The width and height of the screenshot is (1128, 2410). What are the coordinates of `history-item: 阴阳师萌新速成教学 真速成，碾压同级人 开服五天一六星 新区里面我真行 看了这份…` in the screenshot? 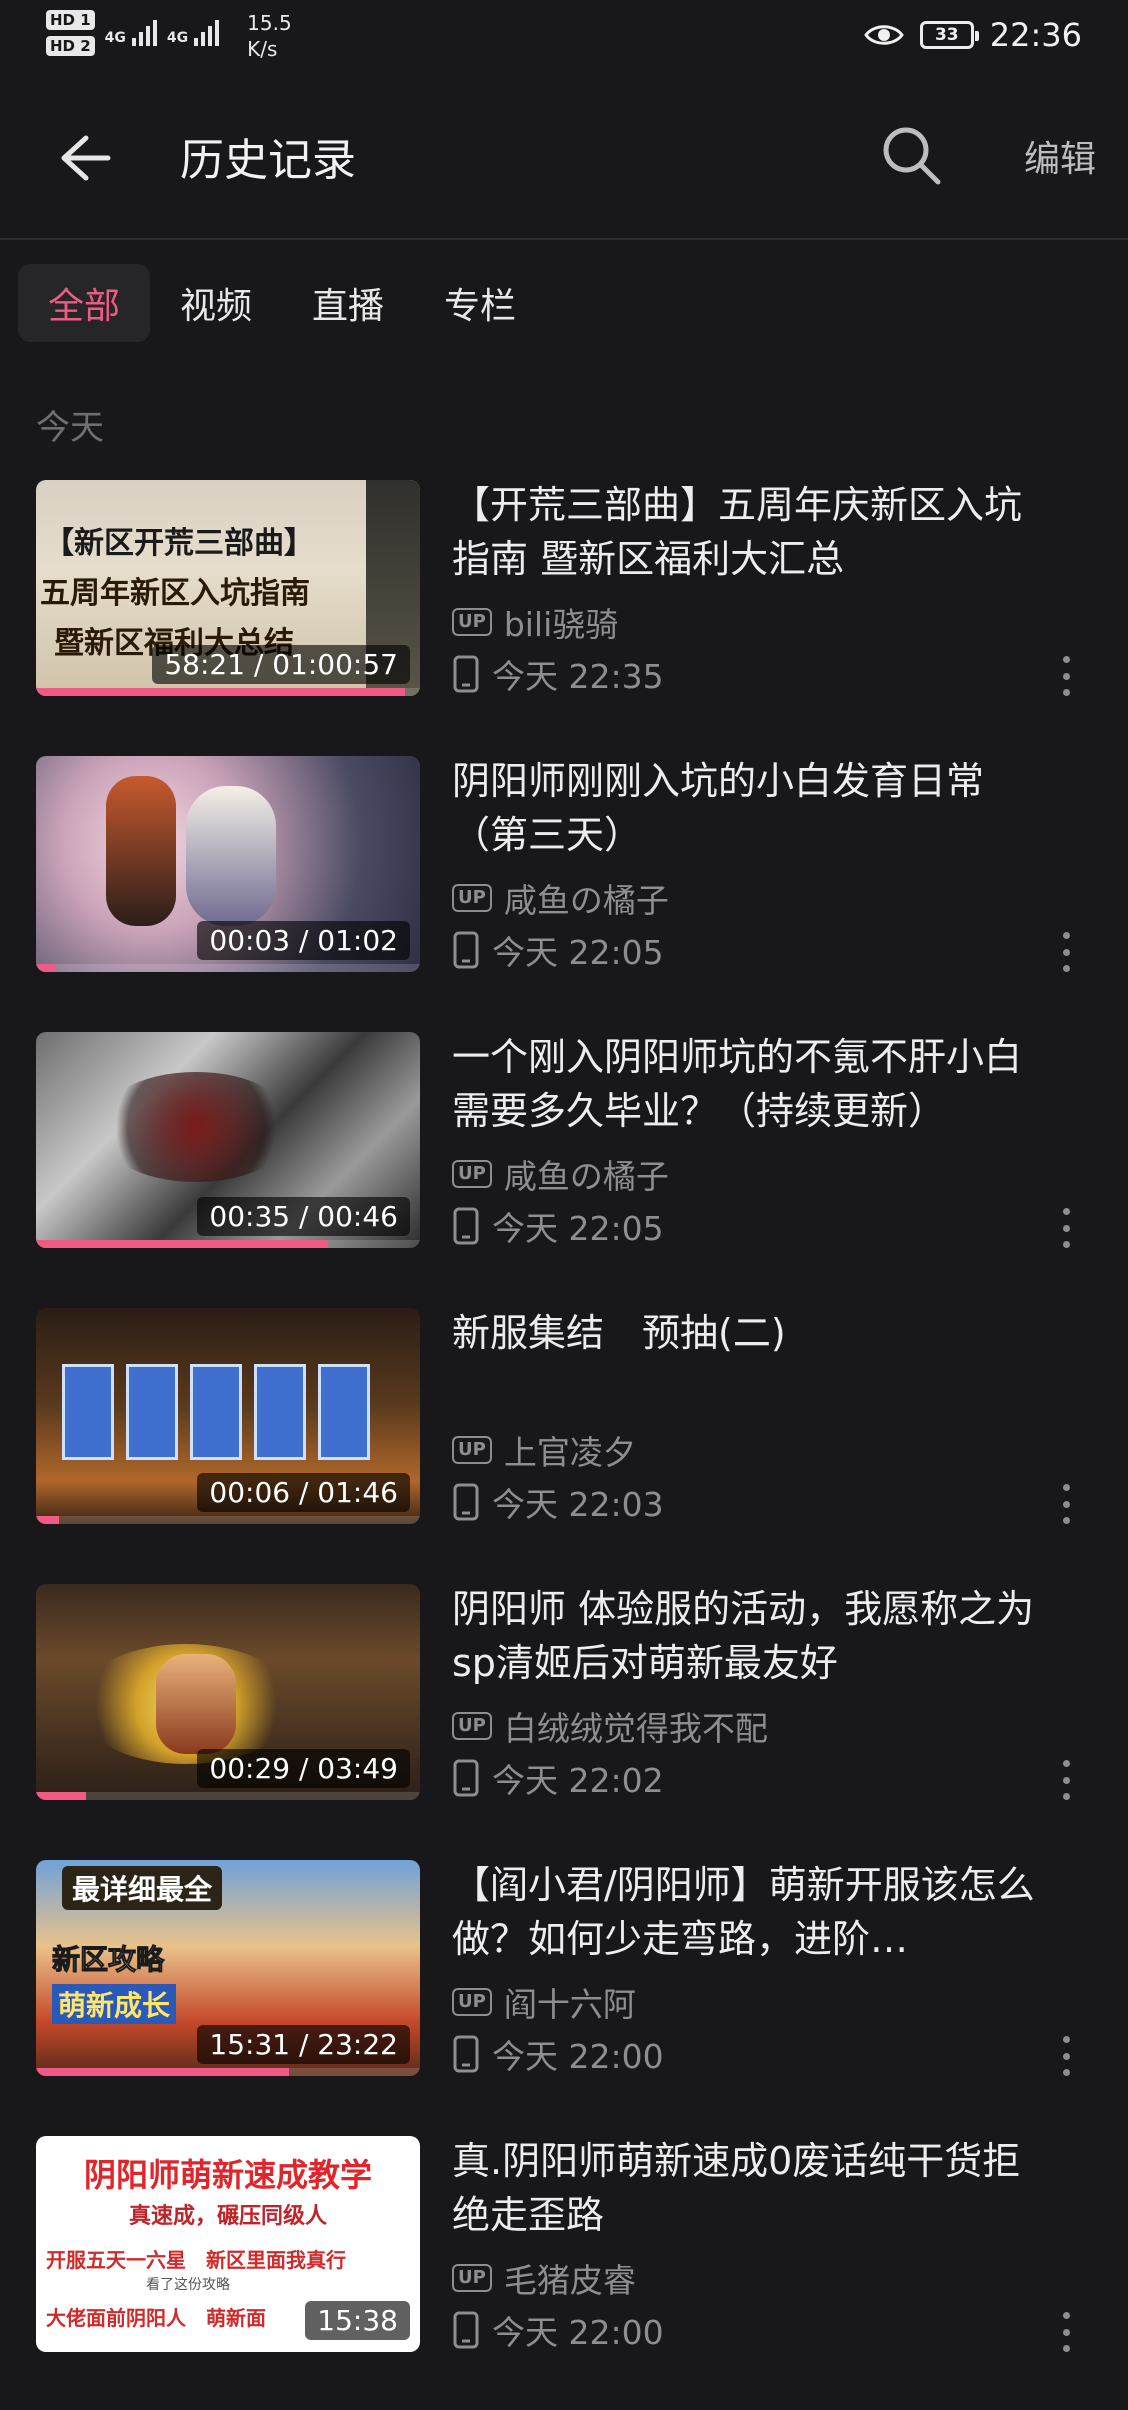 It's located at (564, 2272).